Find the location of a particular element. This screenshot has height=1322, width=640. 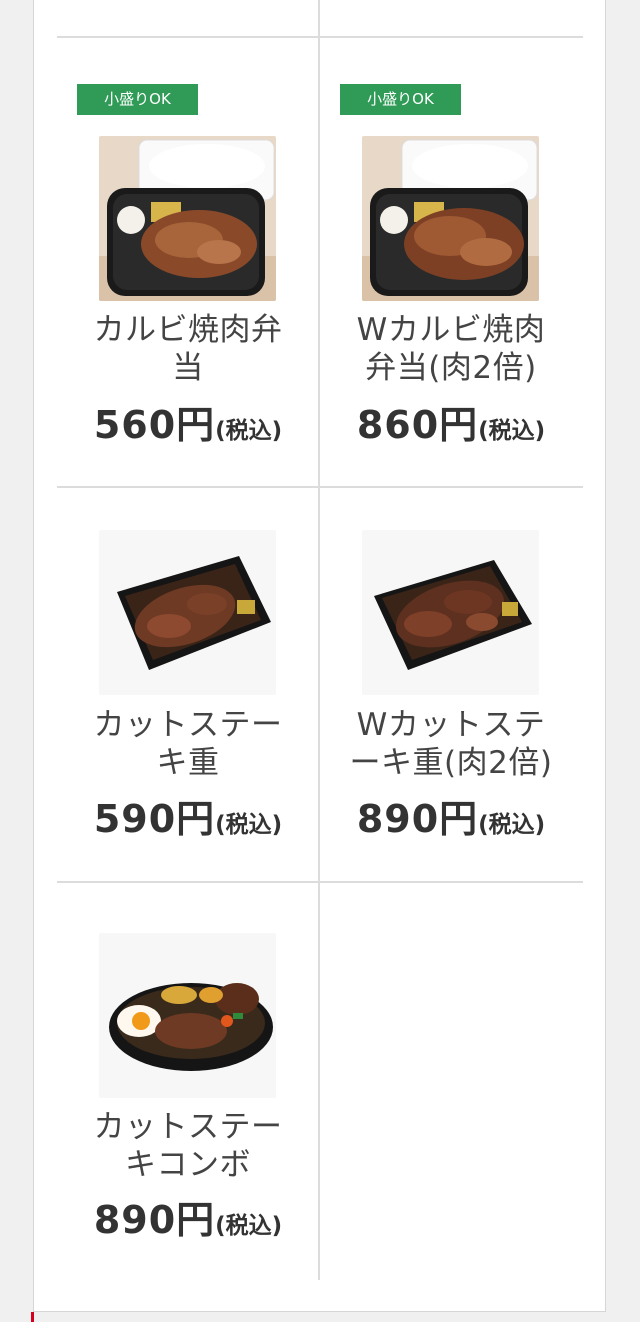

menu-item-w-karubi-bento: 小盛りOK Wカルビ焼肉 弁当(肉2倍) 860円(税込) is located at coordinates (451, 242).